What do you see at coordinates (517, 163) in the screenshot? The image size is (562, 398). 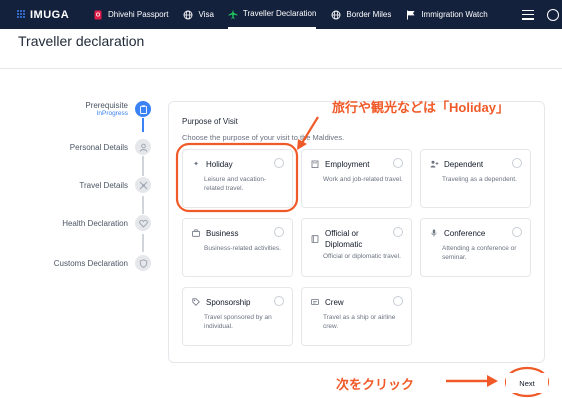 I see `radio-dependent` at bounding box center [517, 163].